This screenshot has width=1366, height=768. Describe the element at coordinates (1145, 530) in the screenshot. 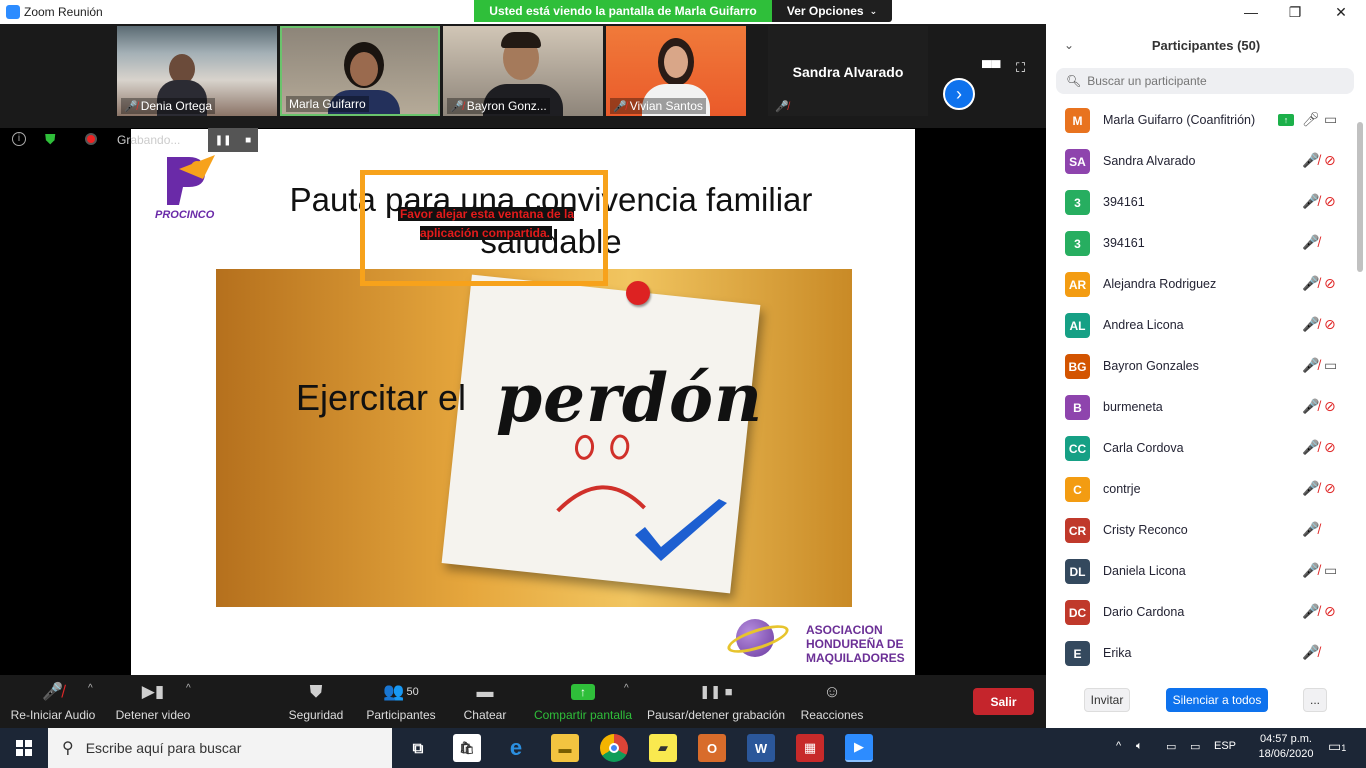

I see `participant-name: Cristy Reconco` at that location.